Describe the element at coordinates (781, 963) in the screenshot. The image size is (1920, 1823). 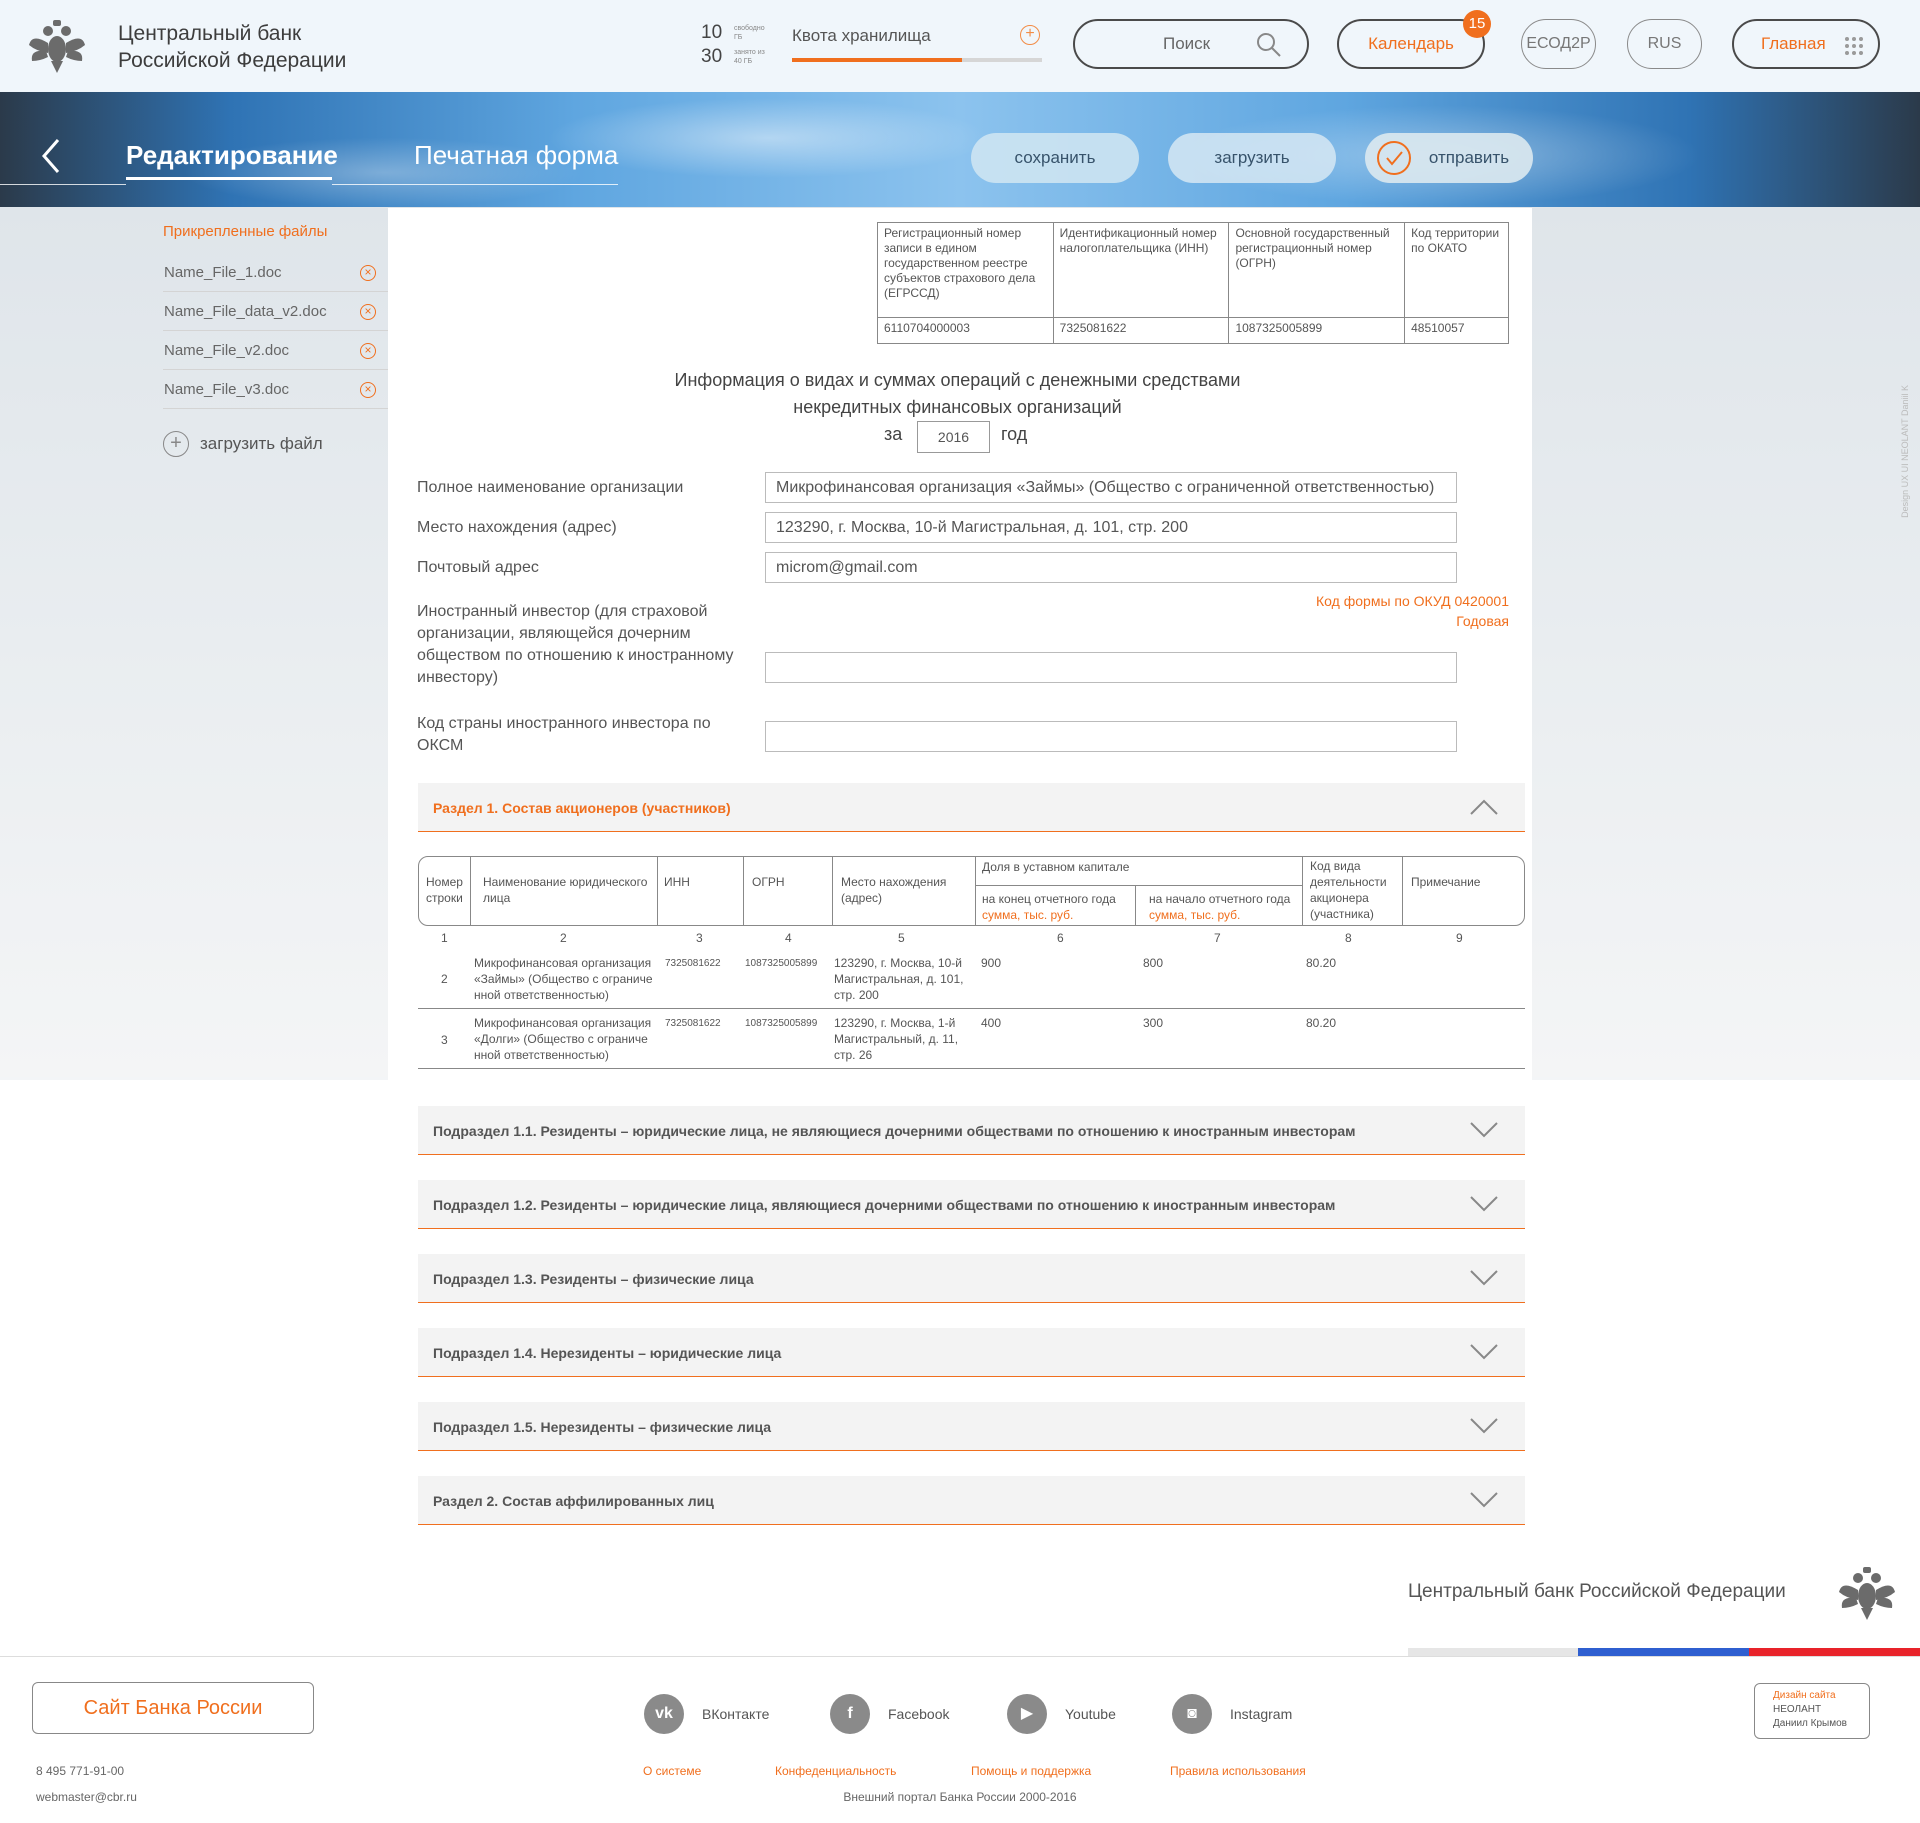
I see `cell-ogrn: 1087325005899` at that location.